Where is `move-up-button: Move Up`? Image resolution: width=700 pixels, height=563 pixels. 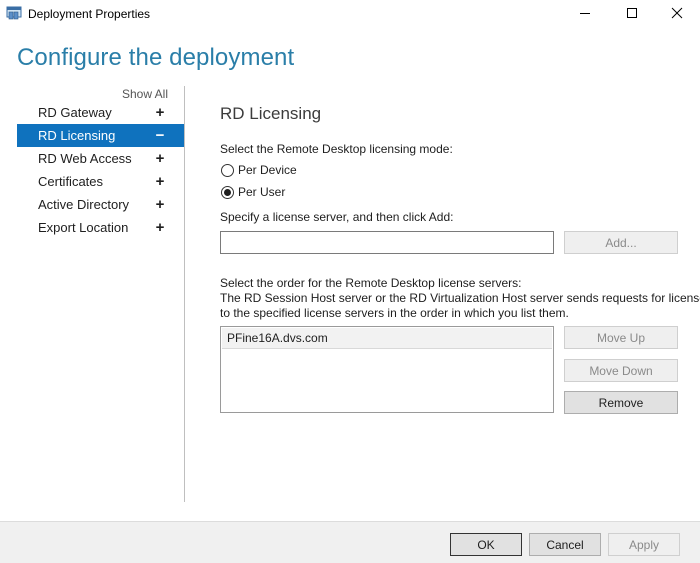 move-up-button: Move Up is located at coordinates (621, 337).